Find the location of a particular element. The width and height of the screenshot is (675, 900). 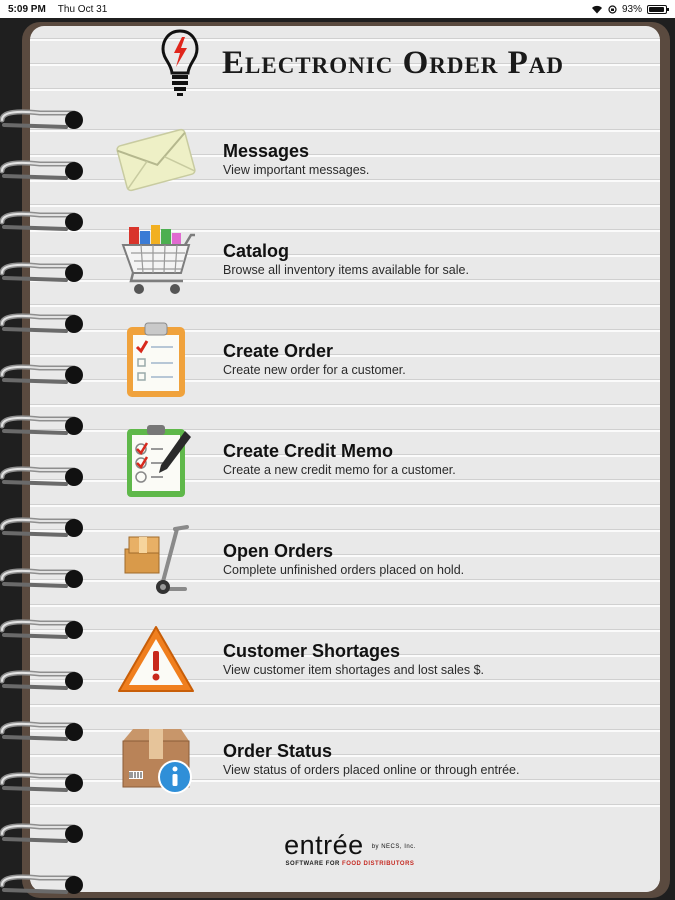

battery-icon is located at coordinates (658, 9).